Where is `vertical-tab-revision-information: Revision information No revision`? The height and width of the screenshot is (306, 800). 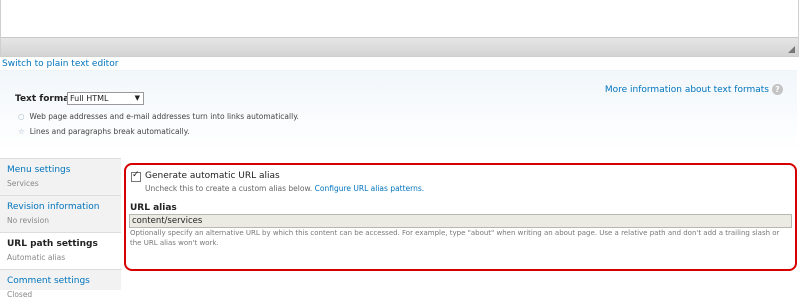 vertical-tab-revision-information: Revision information No revision is located at coordinates (60, 214).